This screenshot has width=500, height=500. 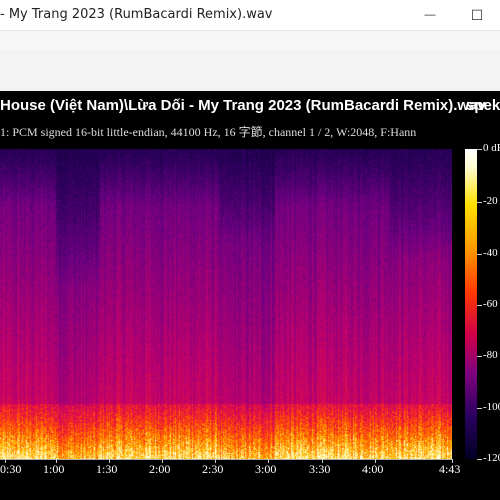 I want to click on time-label: 3:00, so click(x=266, y=469).